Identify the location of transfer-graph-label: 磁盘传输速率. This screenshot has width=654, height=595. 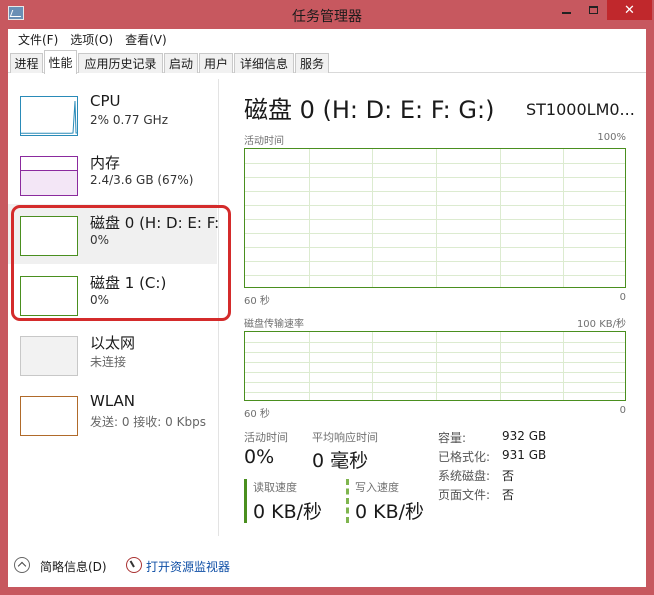
(274, 324).